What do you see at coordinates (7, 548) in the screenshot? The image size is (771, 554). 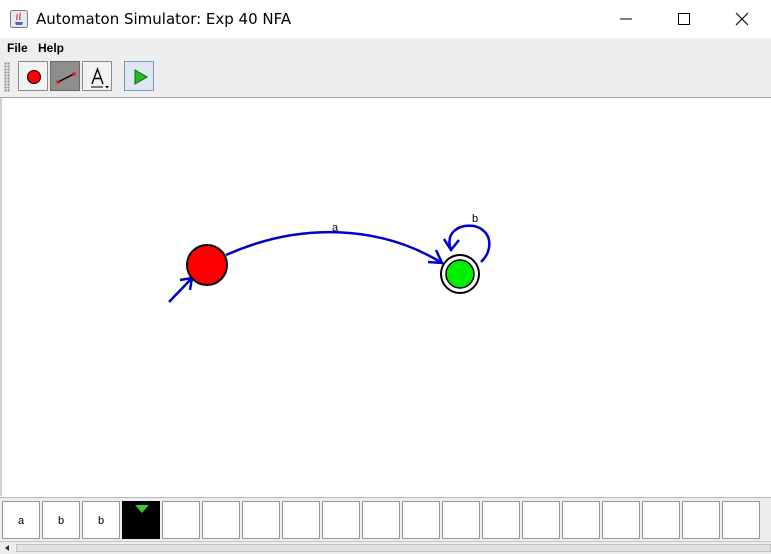 I see `scroll-left-arrow-icon` at bounding box center [7, 548].